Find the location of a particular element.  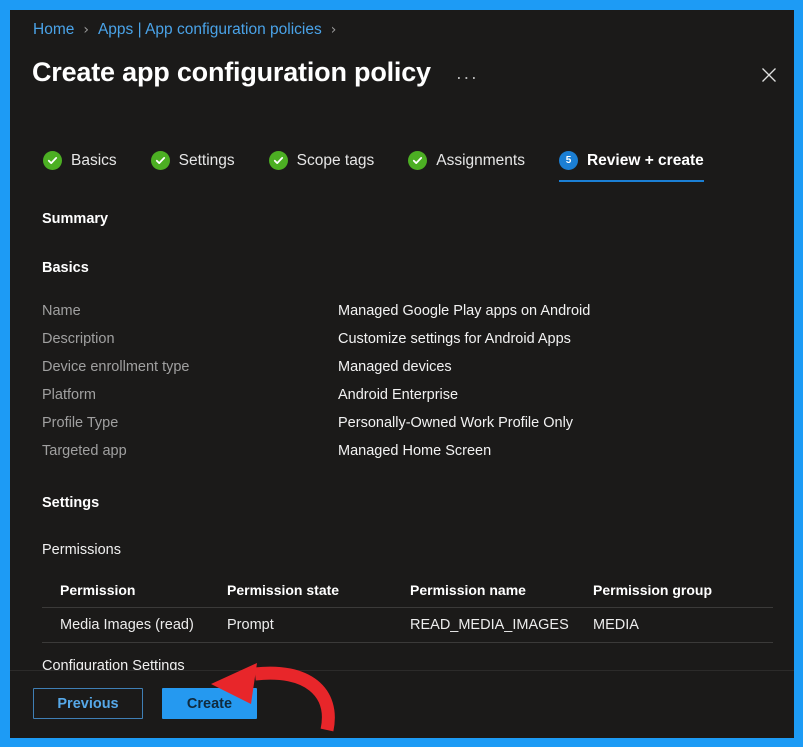

wizard-step-label: Basics is located at coordinates (94, 160).